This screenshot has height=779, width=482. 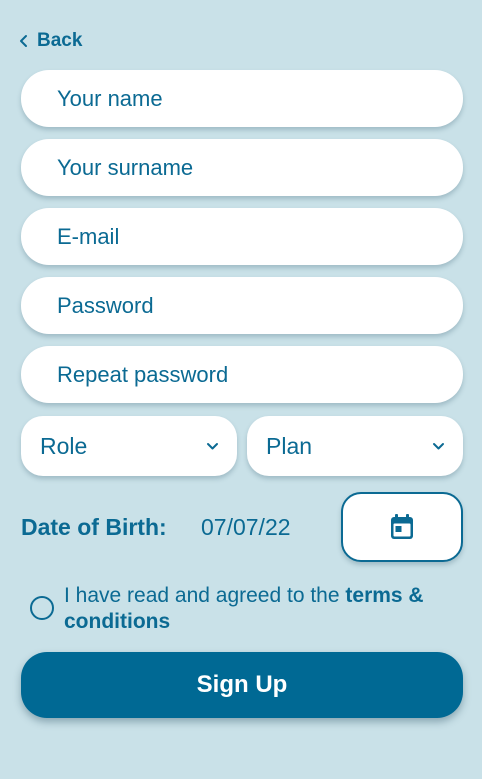 What do you see at coordinates (94, 527) in the screenshot?
I see `date-of-birth-label: Date of Birth:` at bounding box center [94, 527].